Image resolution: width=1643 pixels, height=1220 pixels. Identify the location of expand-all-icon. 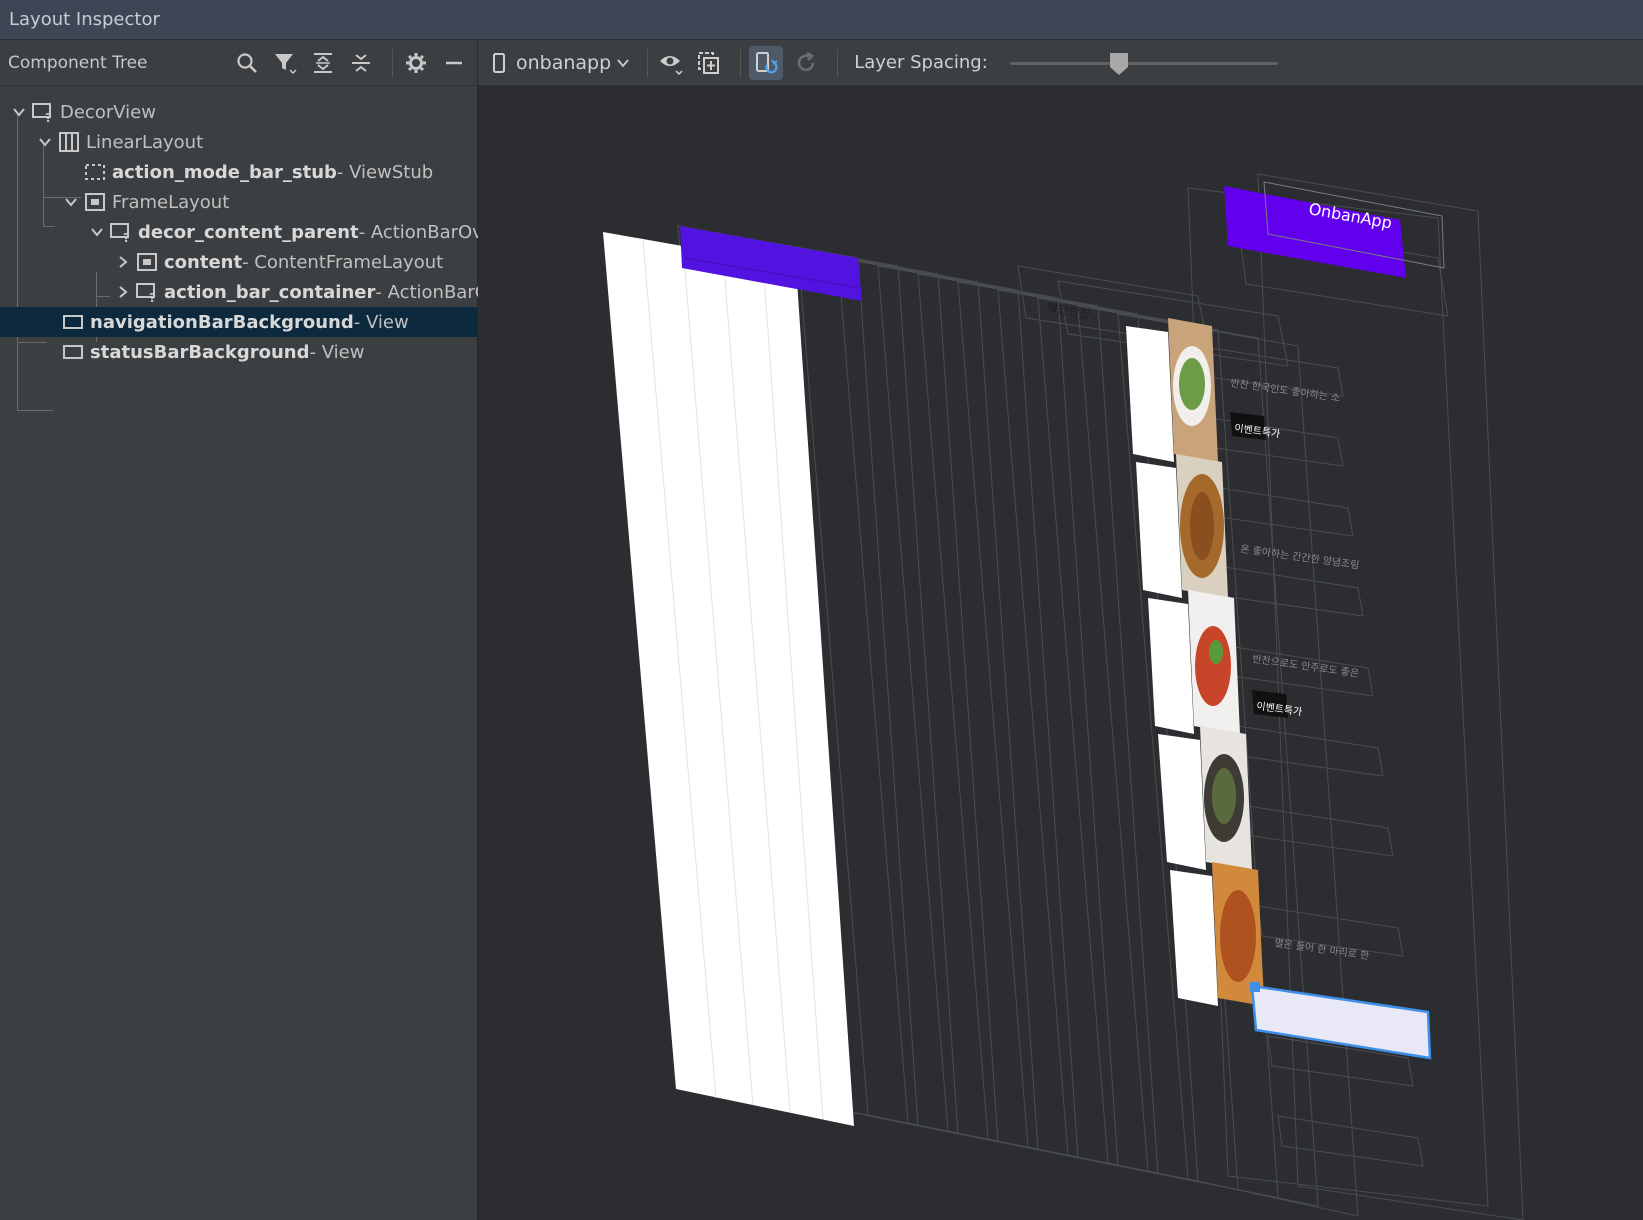
(323, 63).